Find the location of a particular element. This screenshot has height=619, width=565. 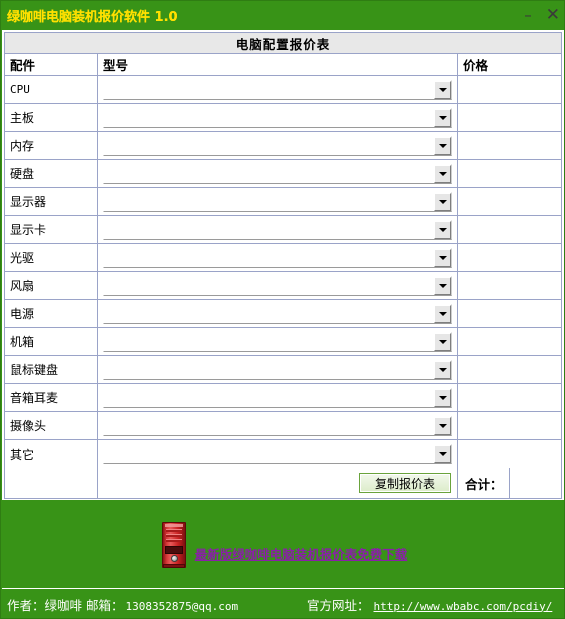

part-label: 光驱 is located at coordinates (22, 258).